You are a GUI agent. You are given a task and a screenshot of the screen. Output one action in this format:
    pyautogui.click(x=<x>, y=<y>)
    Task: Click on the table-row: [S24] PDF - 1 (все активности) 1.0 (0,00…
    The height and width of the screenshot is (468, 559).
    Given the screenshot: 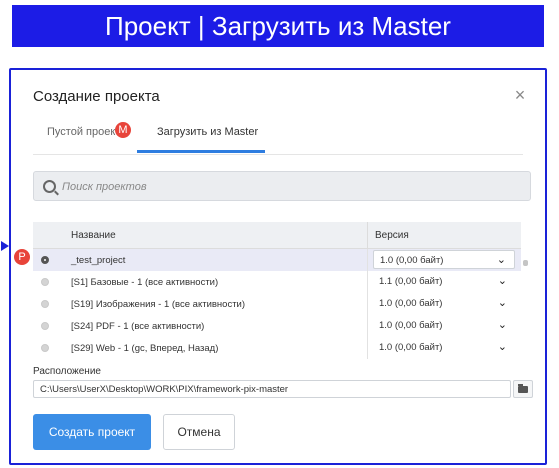 What is the action you would take?
    pyautogui.click(x=277, y=326)
    